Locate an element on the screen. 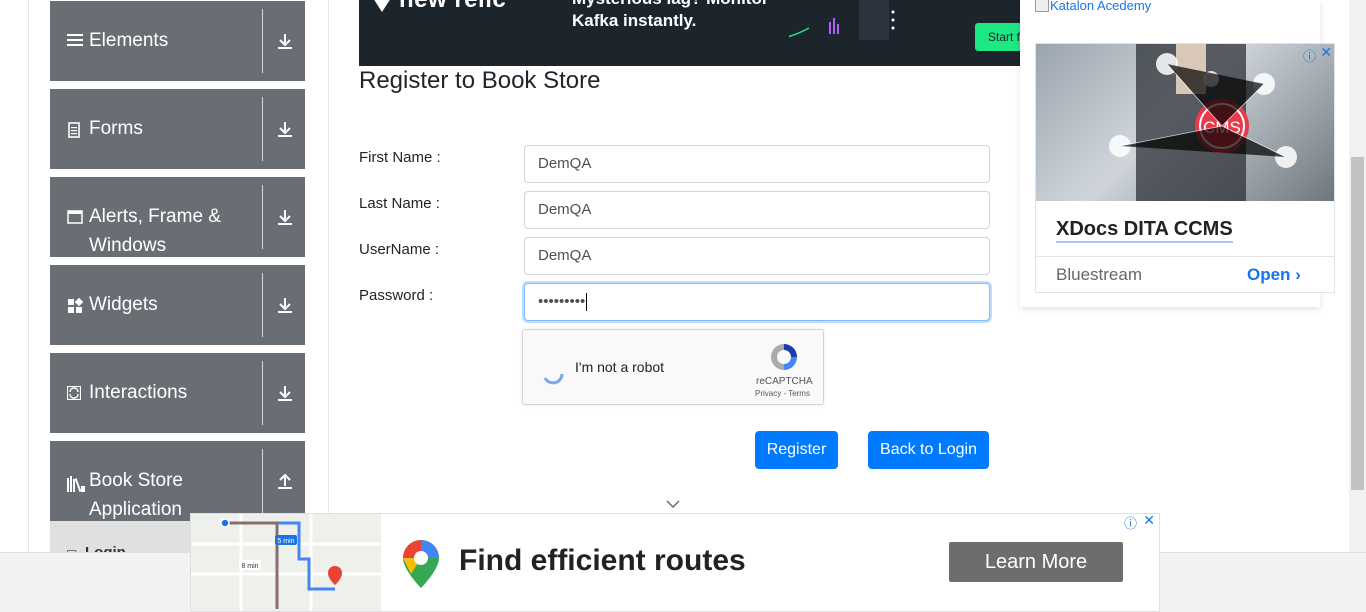  sidebar-group-label: Widgets is located at coordinates (123, 304).